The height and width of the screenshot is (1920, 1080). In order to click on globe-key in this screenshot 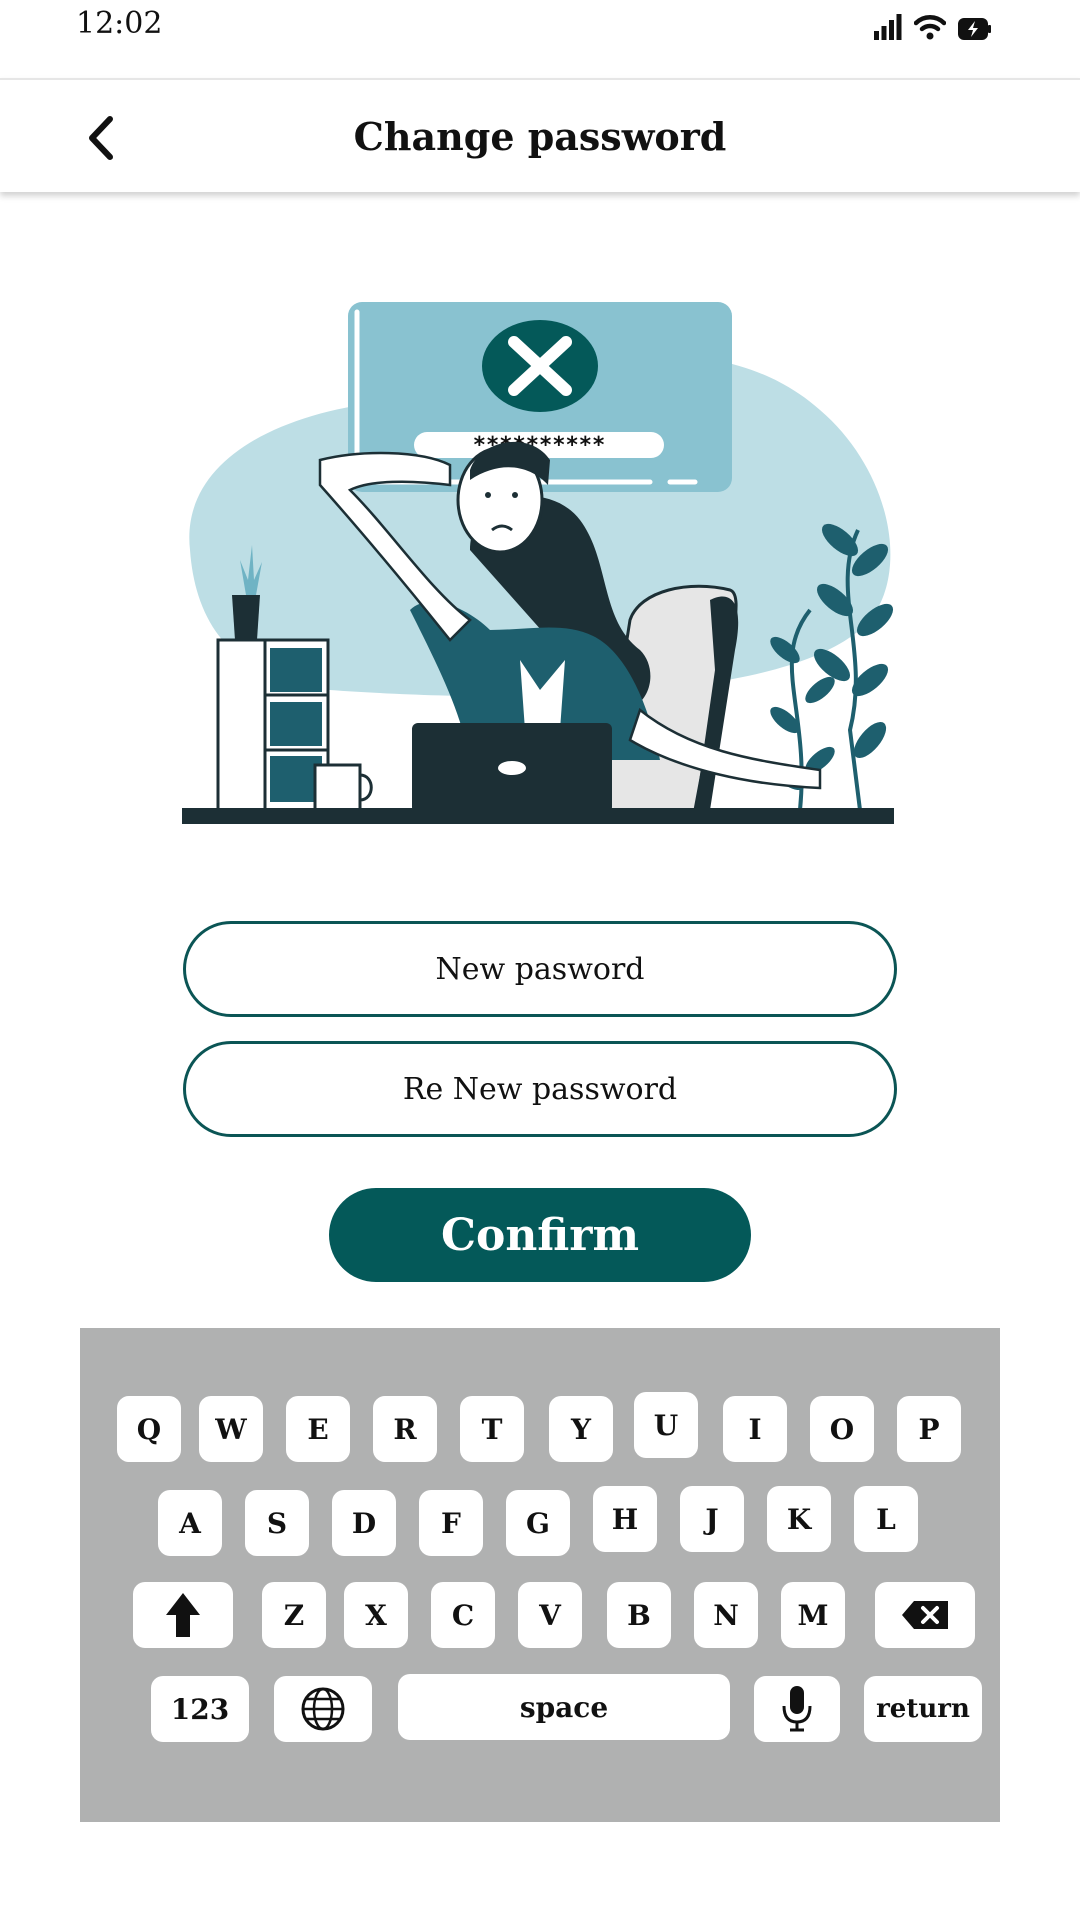, I will do `click(323, 1709)`.